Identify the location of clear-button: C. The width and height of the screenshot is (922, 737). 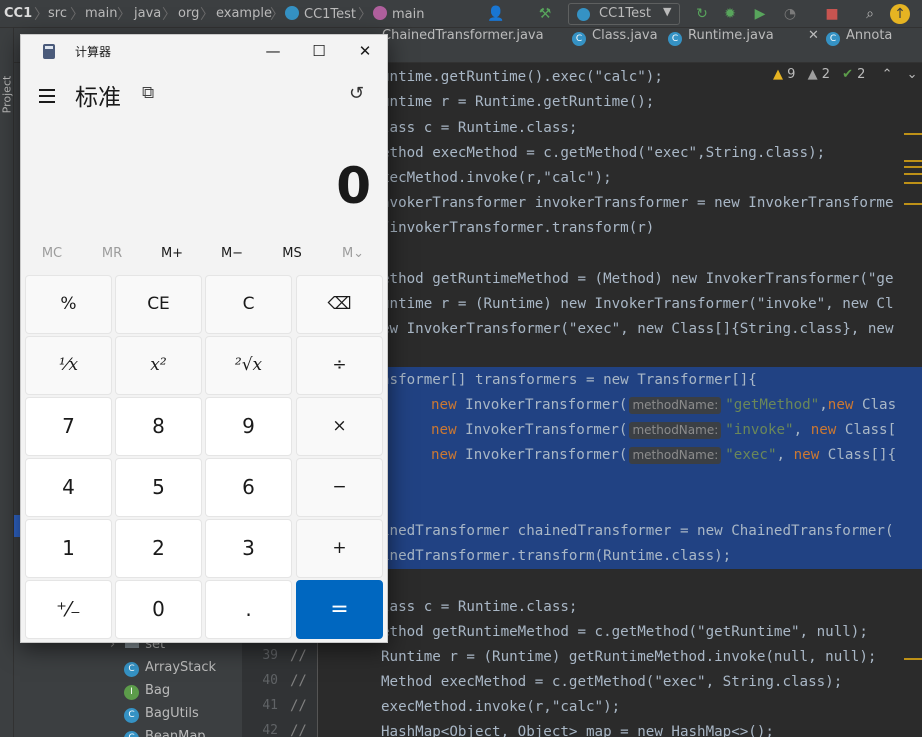
(248, 304).